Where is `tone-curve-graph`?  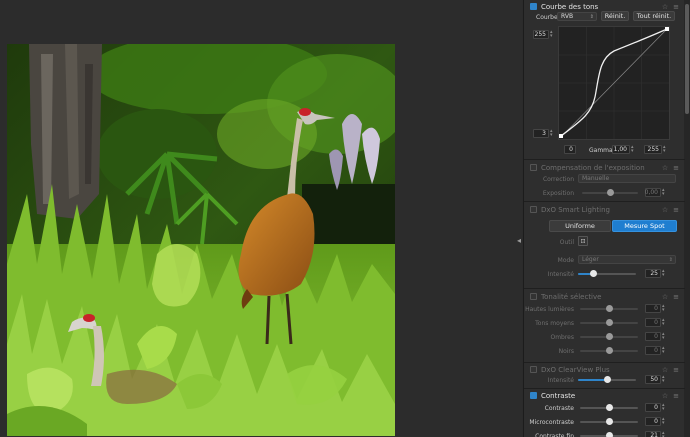 tone-curve-graph is located at coordinates (614, 83).